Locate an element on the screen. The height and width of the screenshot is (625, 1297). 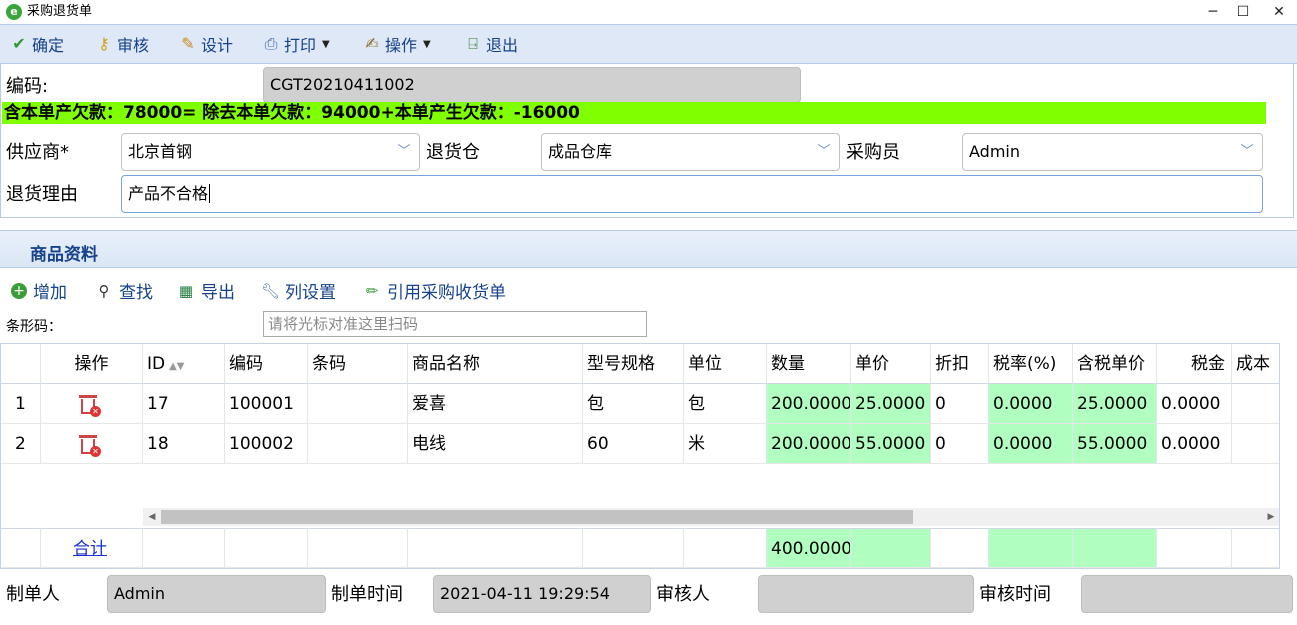
scrollbar-thumb is located at coordinates (537, 517).